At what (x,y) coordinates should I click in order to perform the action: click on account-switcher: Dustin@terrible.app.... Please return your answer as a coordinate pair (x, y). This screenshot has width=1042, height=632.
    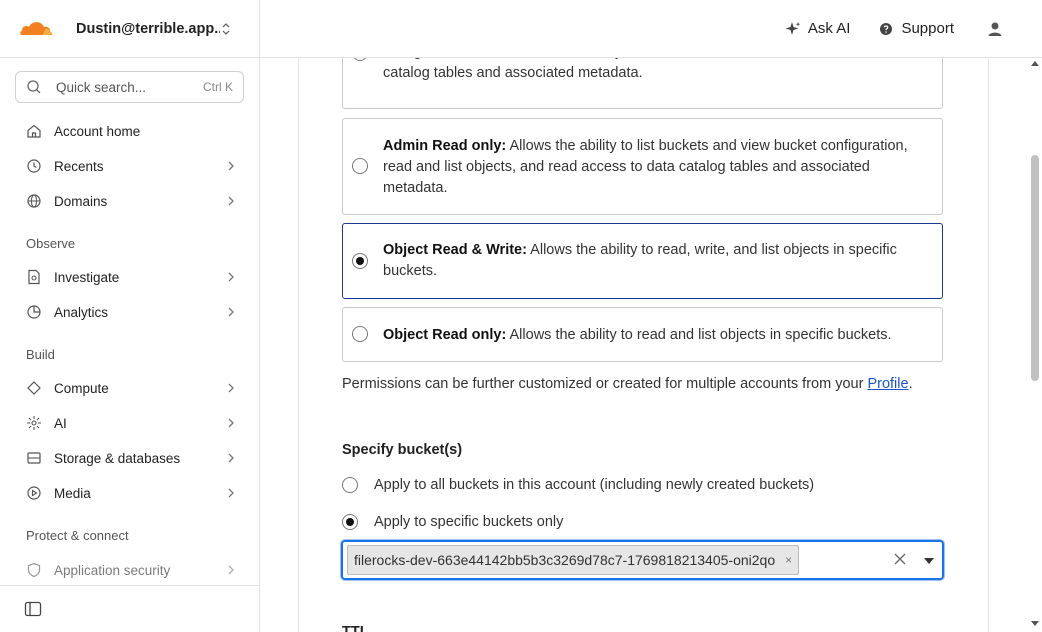
    Looking at the image, I should click on (129, 29).